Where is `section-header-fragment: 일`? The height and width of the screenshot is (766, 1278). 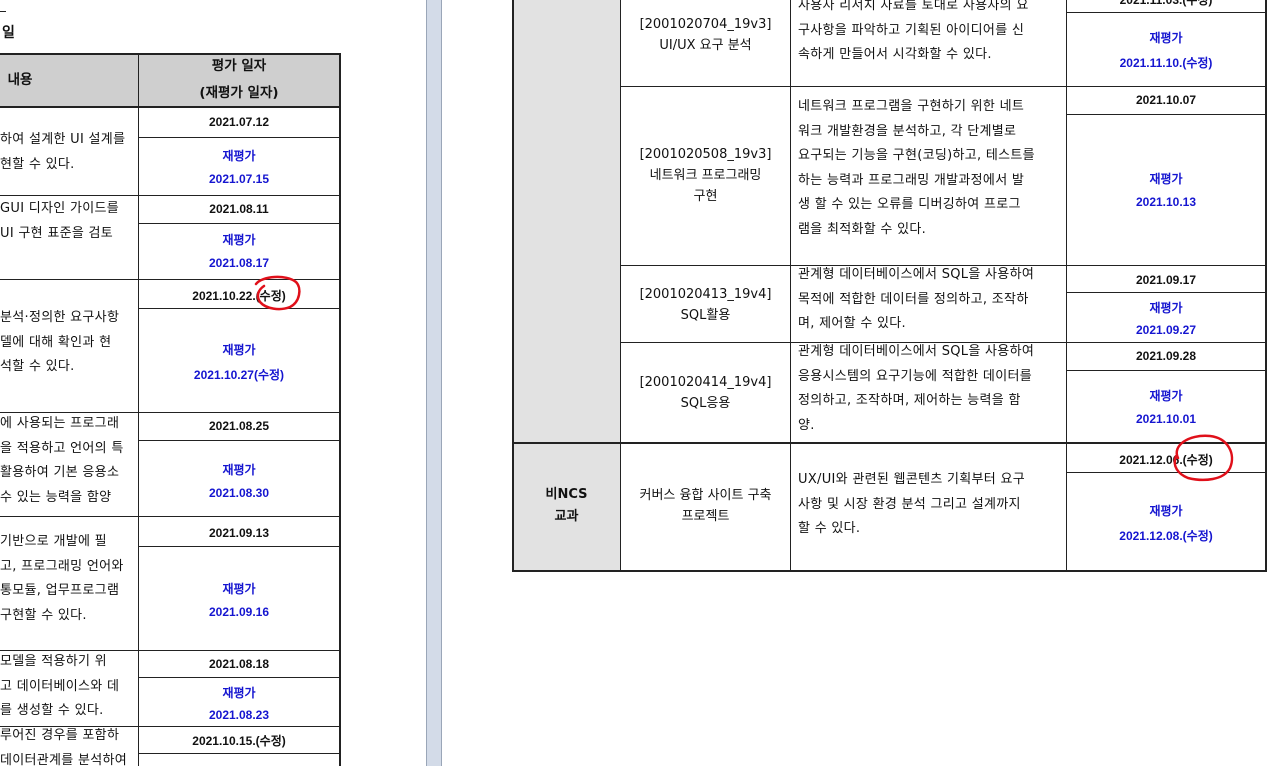 section-header-fragment: 일 is located at coordinates (8, 33).